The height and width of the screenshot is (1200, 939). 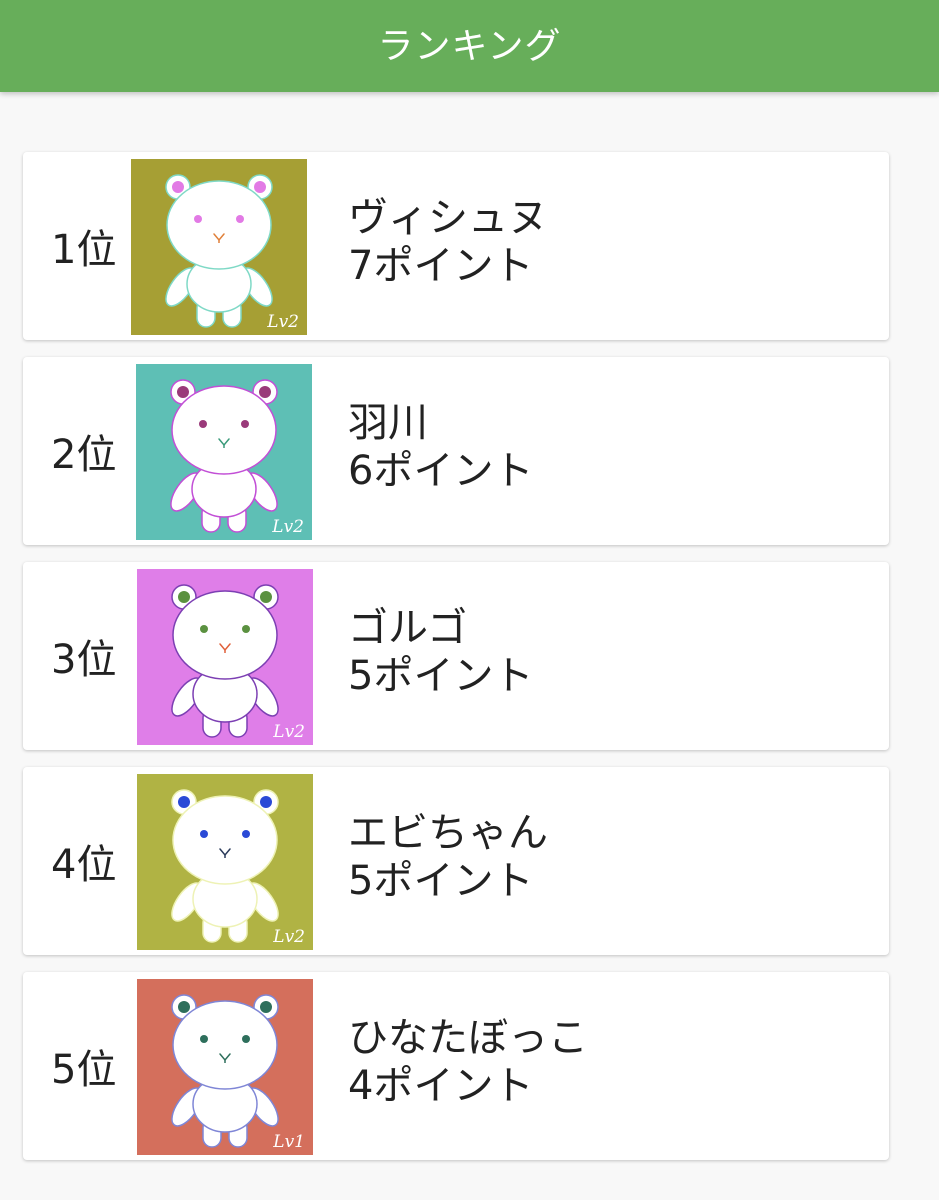 I want to click on ranking-item-1: 1位 Lv2 ヴィシュヌ 7ポイント, so click(x=456, y=246).